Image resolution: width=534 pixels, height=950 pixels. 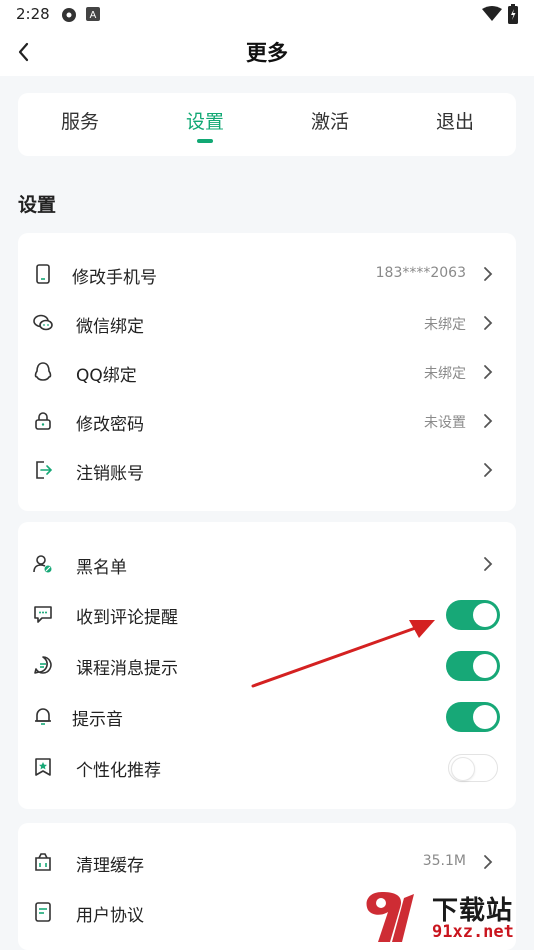 I want to click on watermark-91-icon, so click(x=390, y=917).